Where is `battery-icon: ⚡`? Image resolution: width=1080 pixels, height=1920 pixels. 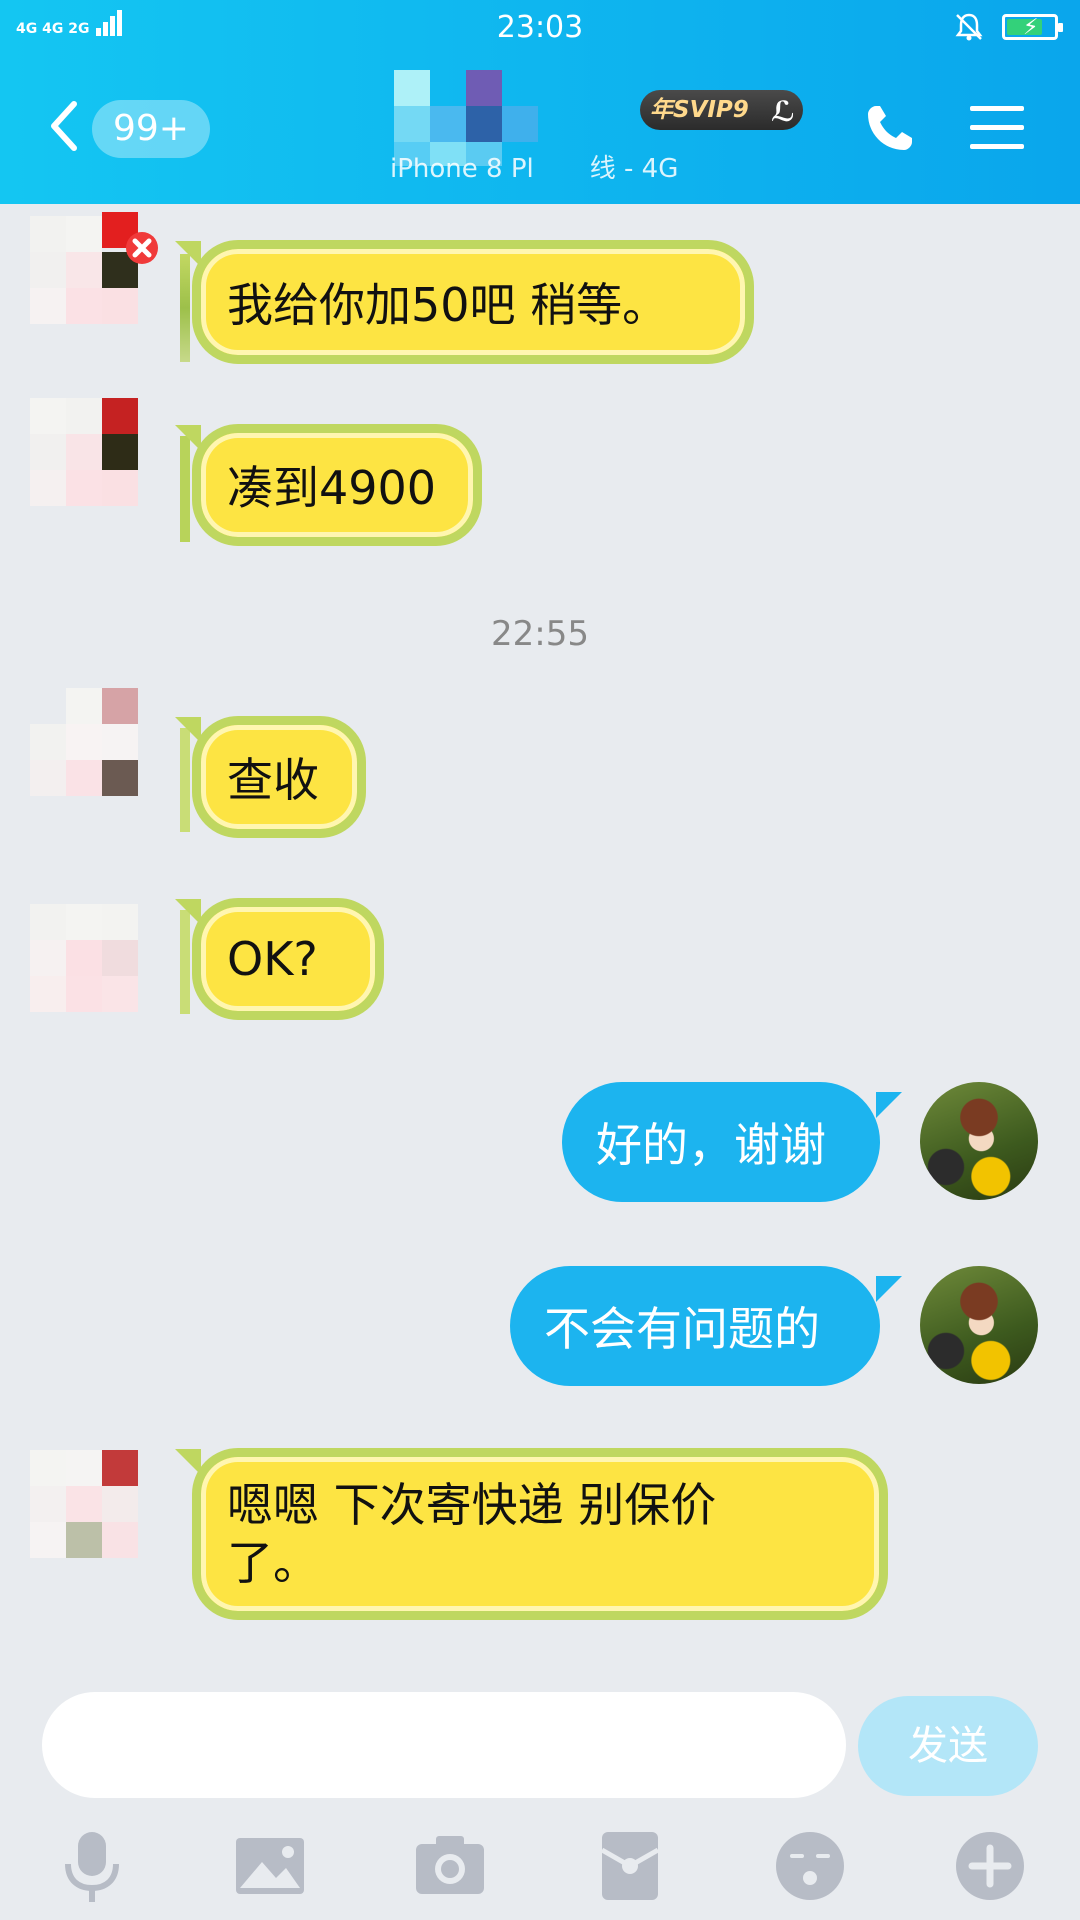 battery-icon: ⚡ is located at coordinates (1032, 27).